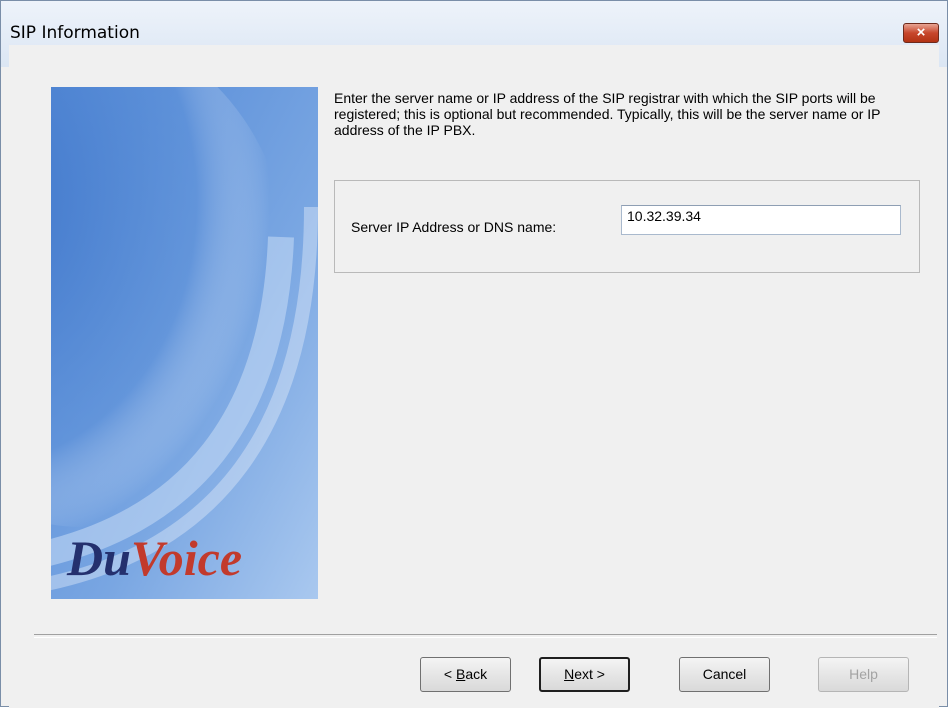 This screenshot has height=708, width=948. I want to click on help-button: Help, so click(863, 674).